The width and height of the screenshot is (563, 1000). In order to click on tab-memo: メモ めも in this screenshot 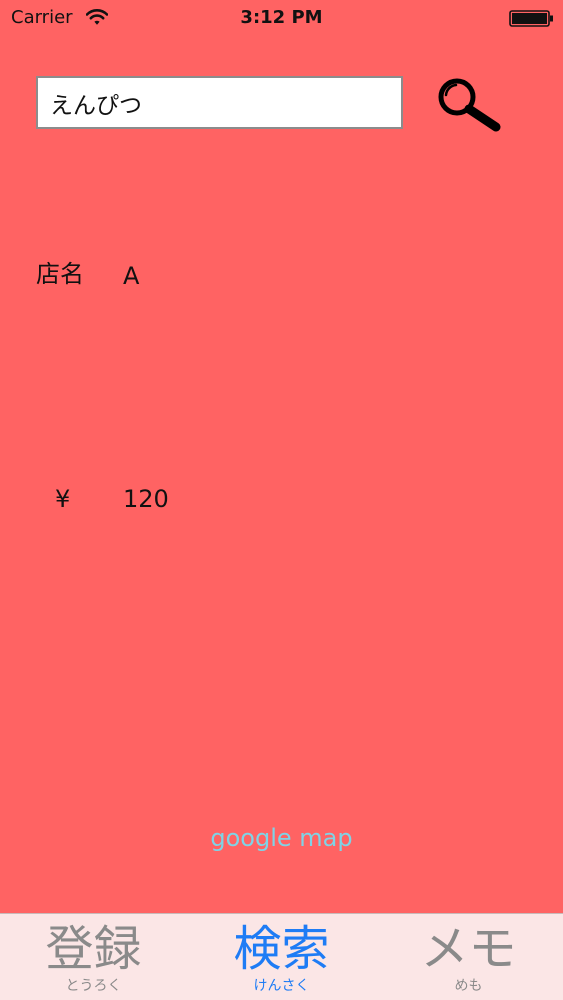, I will do `click(468, 957)`.